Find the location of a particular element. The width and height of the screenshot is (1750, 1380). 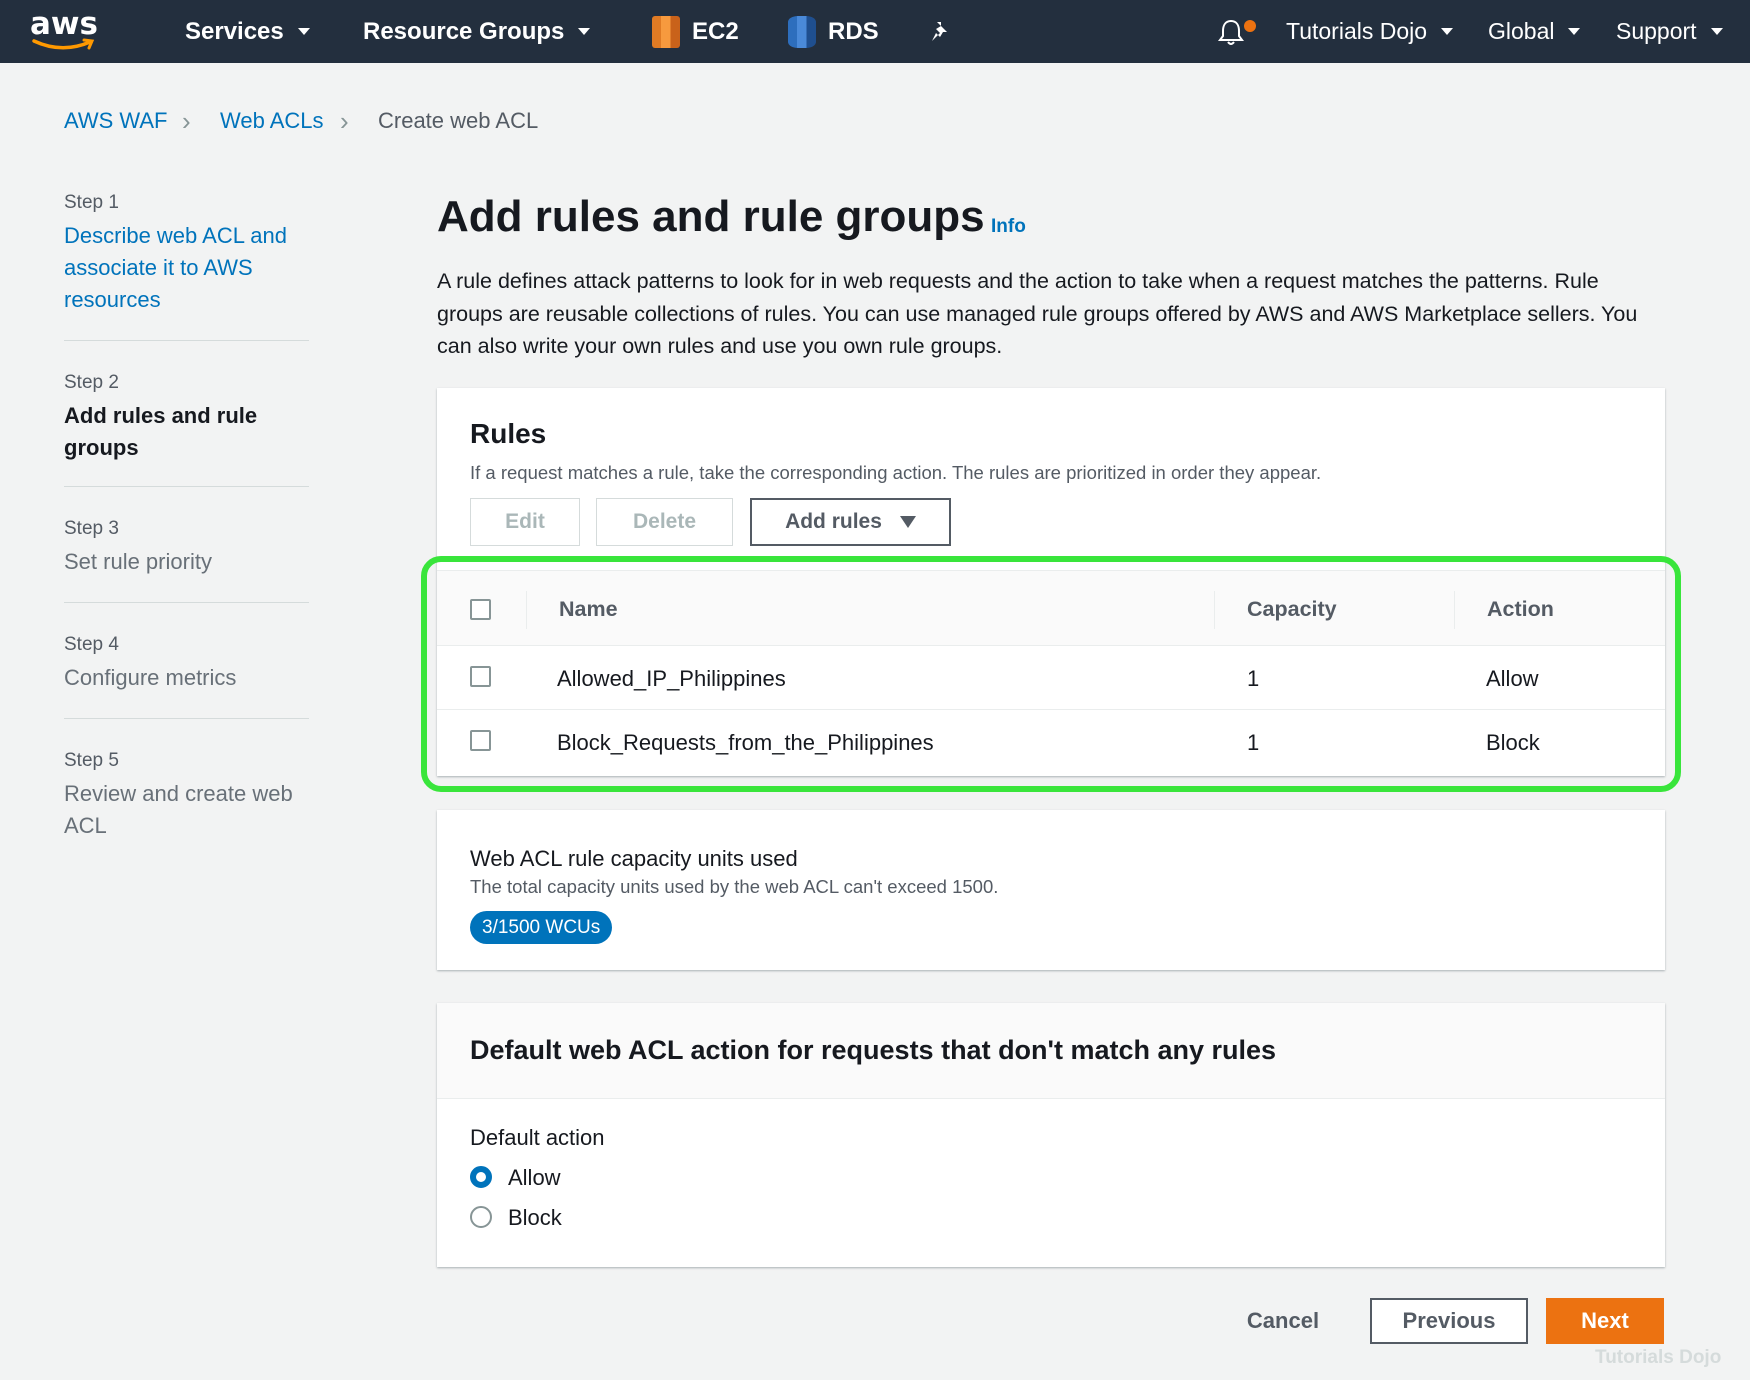

step-1-number: Step 1 is located at coordinates (91, 202).